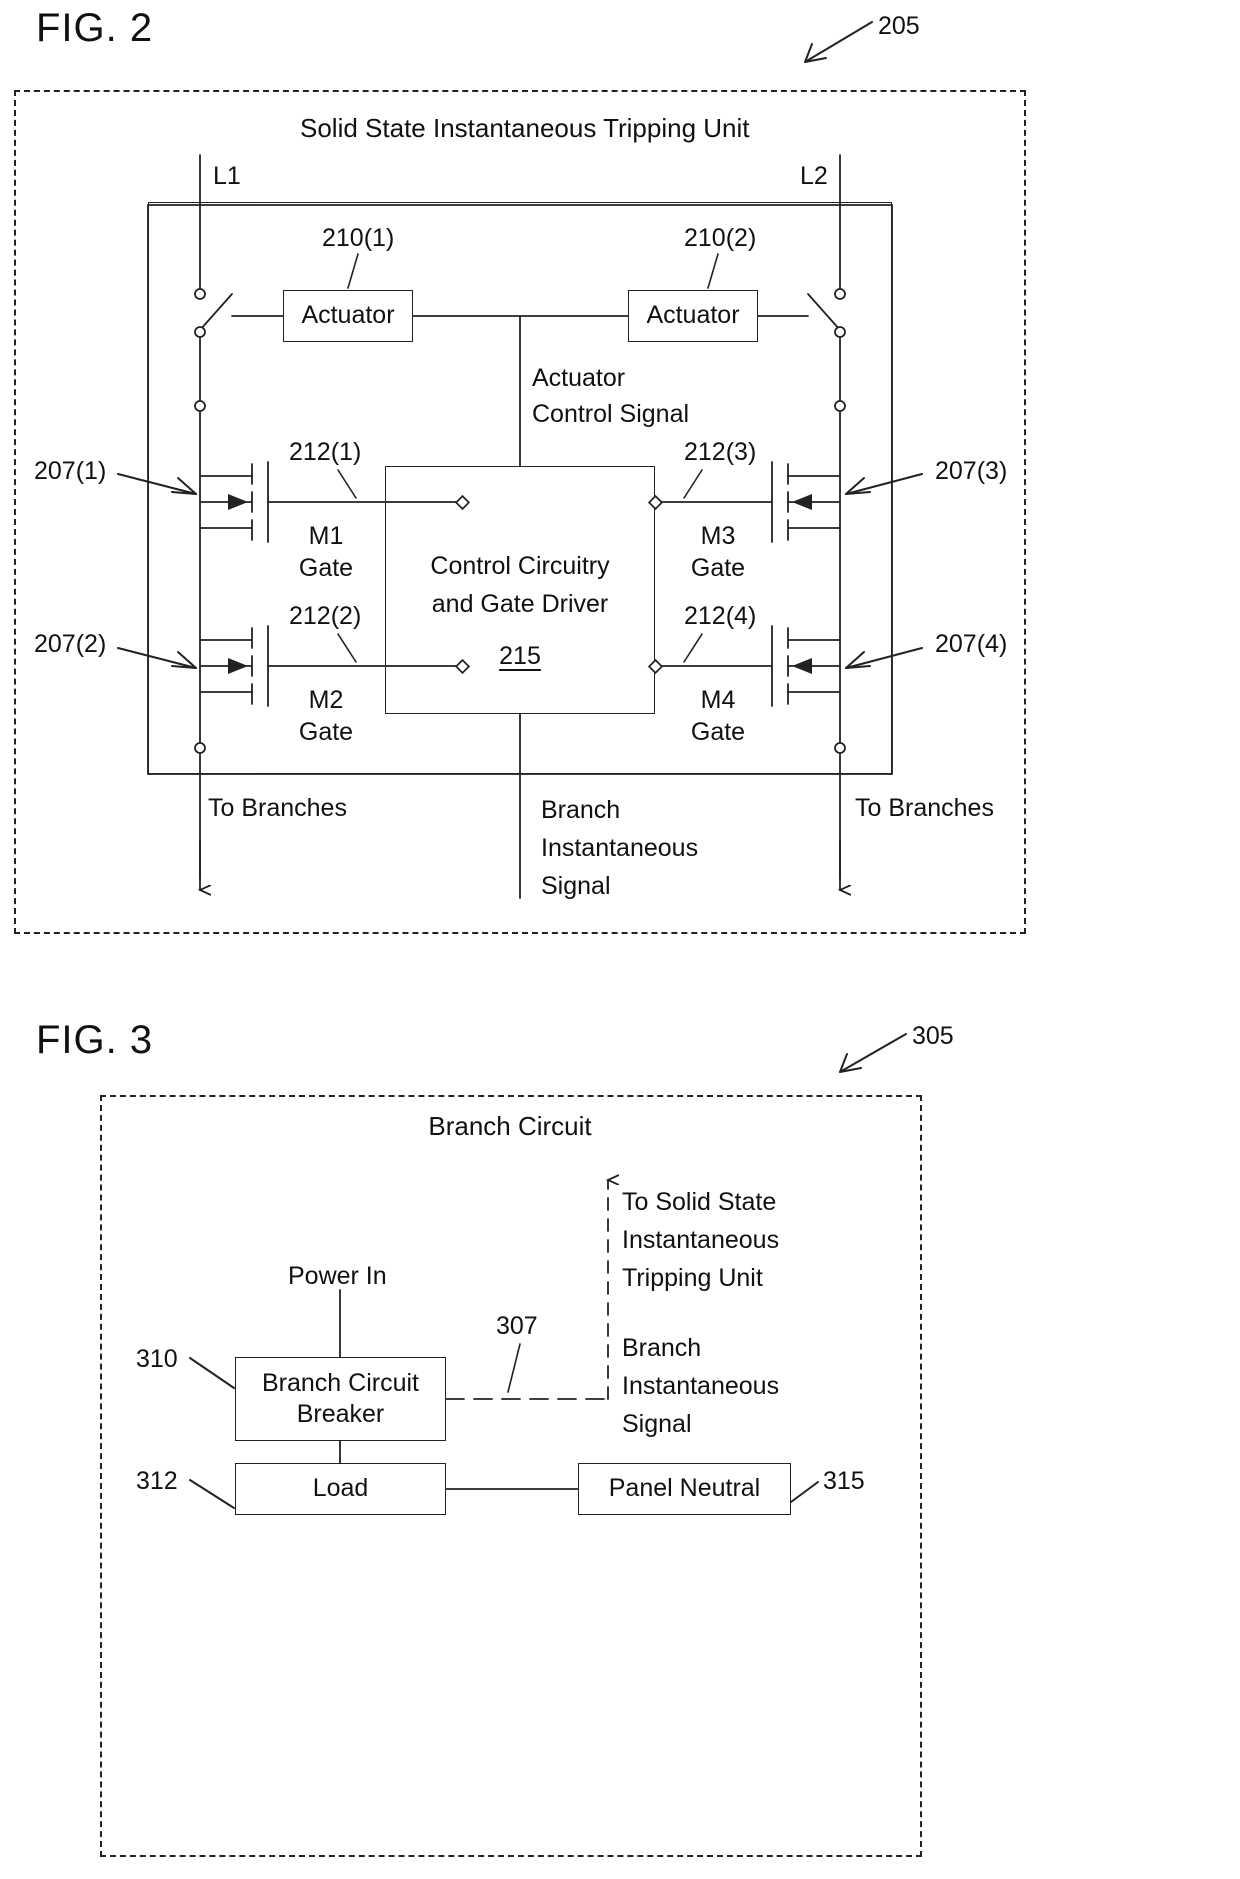 The width and height of the screenshot is (1240, 1879). I want to click on figure-2-title: Solid State Instantaneous Tripping Unit, so click(525, 128).